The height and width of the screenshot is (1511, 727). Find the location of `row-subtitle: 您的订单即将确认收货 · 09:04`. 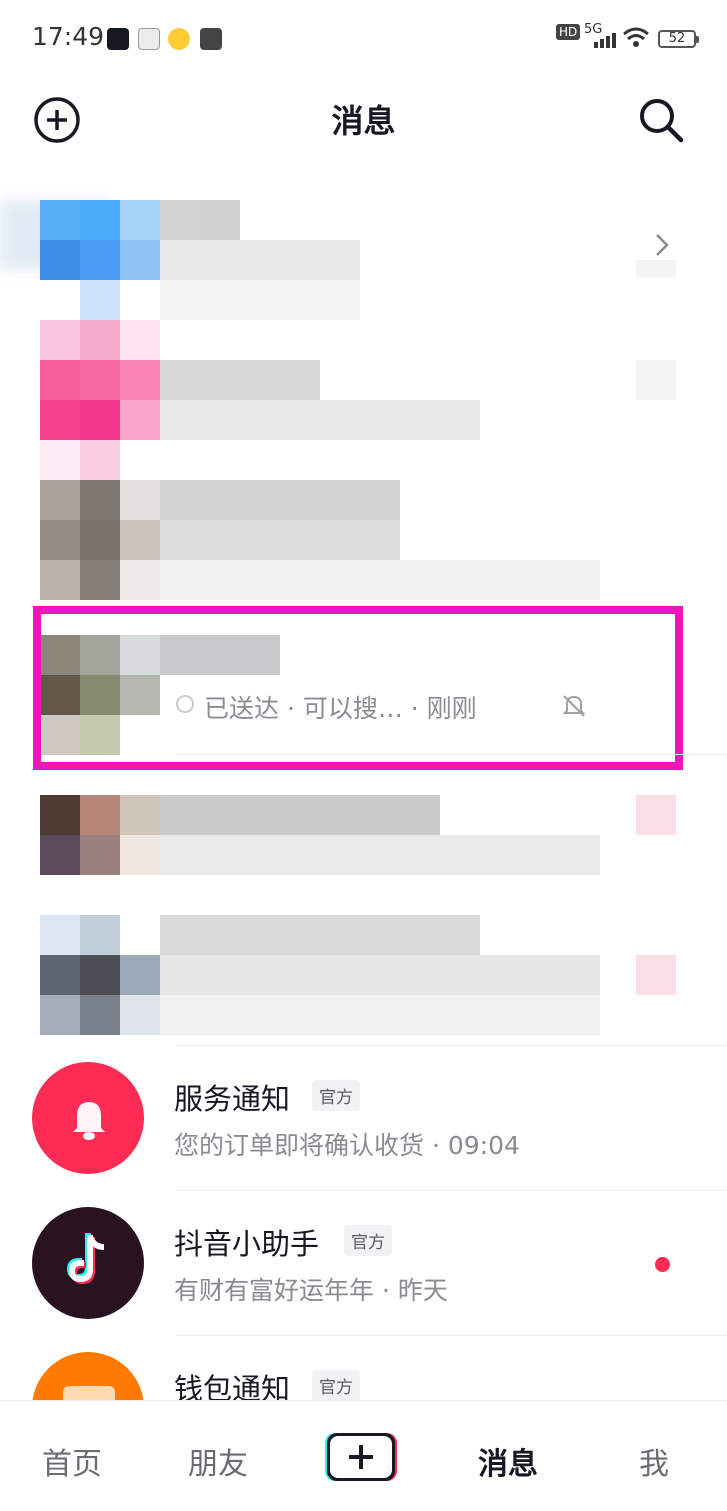

row-subtitle: 您的订单即将确认收货 · 09:04 is located at coordinates (347, 1145).